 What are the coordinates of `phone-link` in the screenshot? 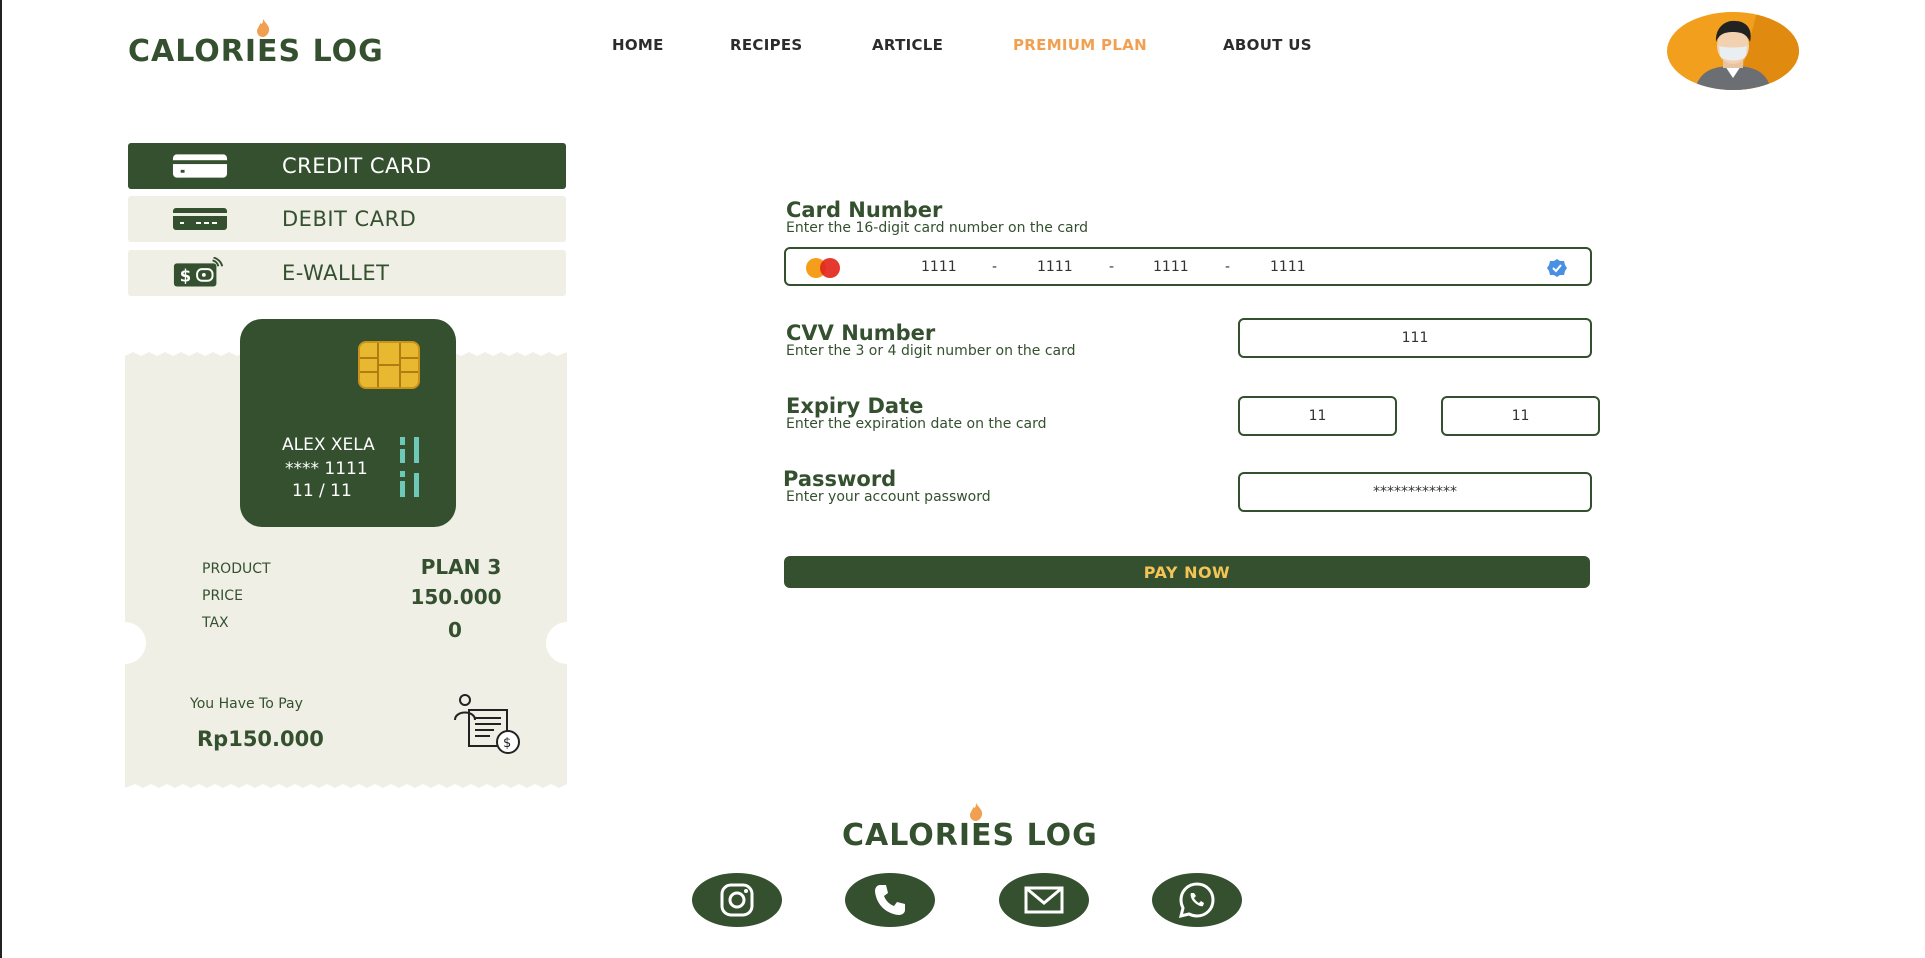 It's located at (890, 900).